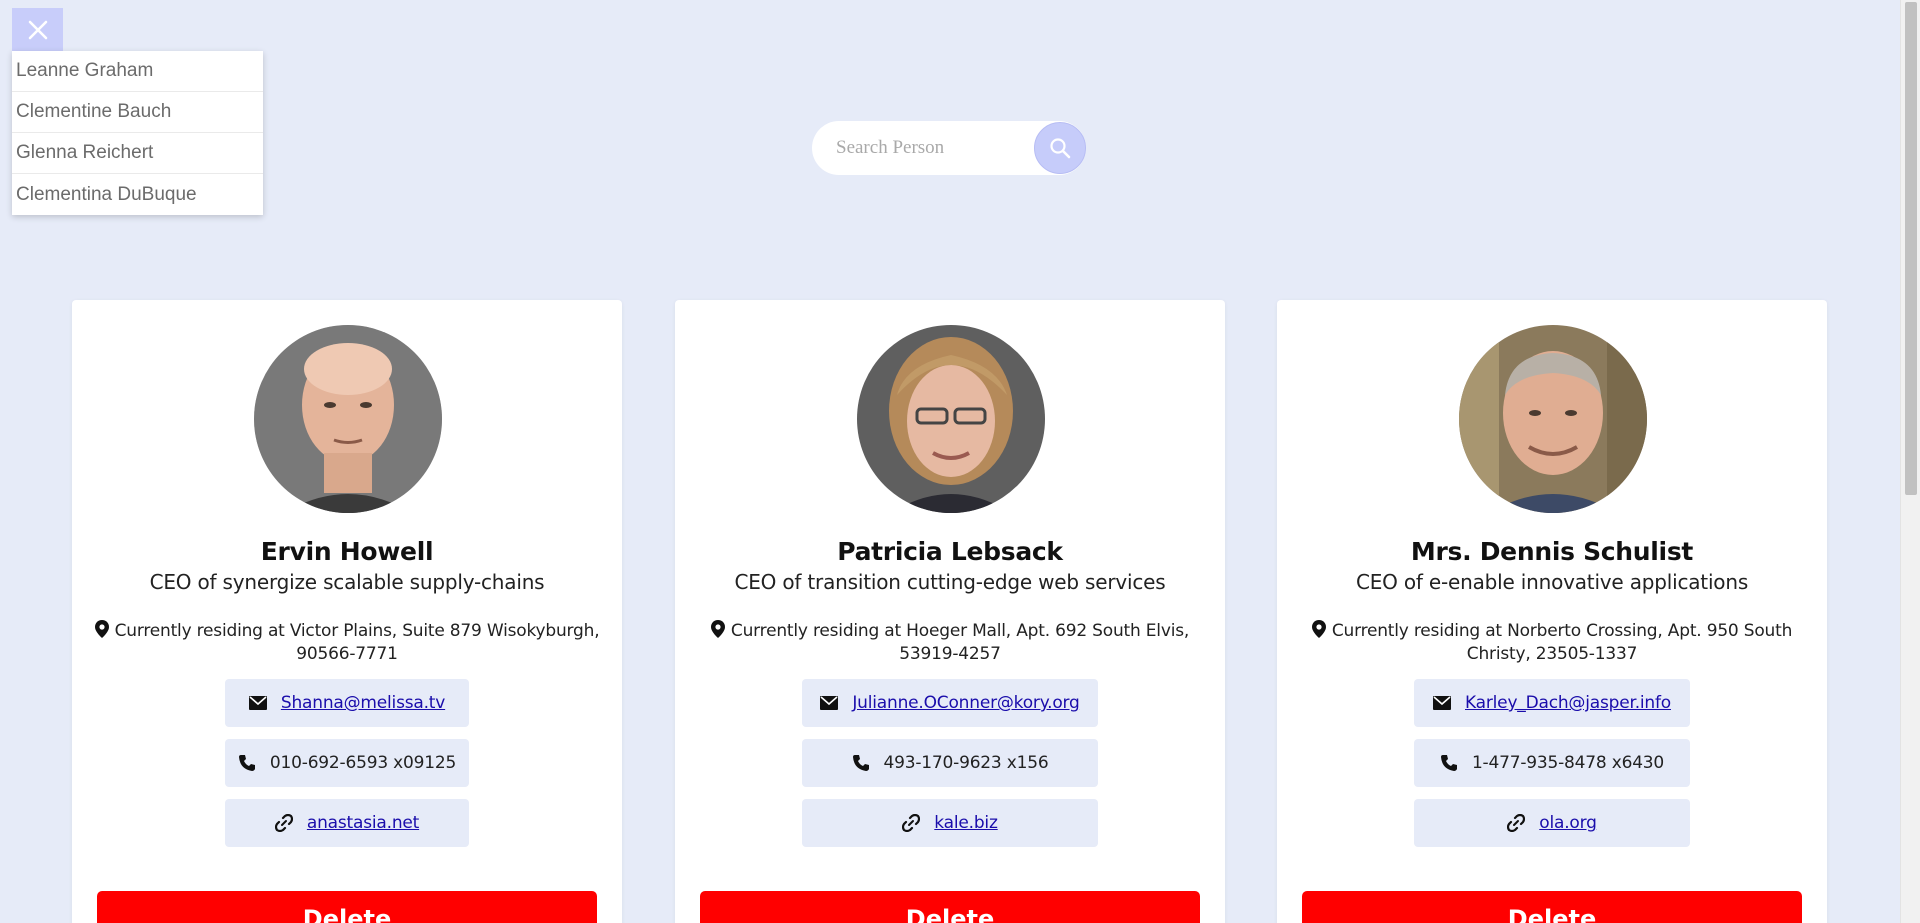 This screenshot has width=1920, height=923. I want to click on search-icon, so click(1060, 148).